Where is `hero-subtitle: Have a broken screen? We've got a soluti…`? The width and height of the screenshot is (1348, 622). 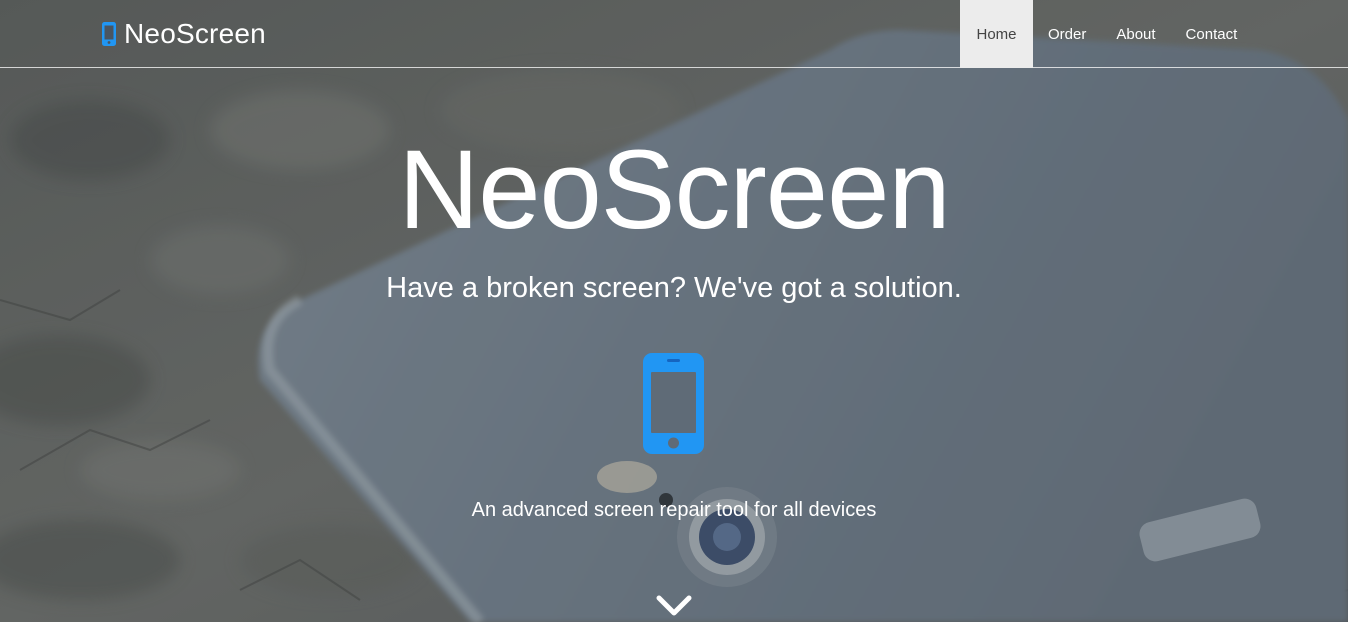
hero-subtitle: Have a broken screen? We've got a soluti… is located at coordinates (674, 288).